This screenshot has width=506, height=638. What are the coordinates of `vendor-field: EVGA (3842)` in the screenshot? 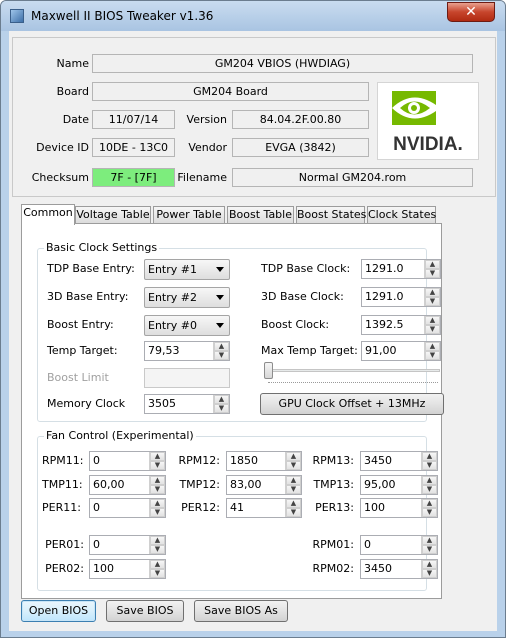 It's located at (300, 147).